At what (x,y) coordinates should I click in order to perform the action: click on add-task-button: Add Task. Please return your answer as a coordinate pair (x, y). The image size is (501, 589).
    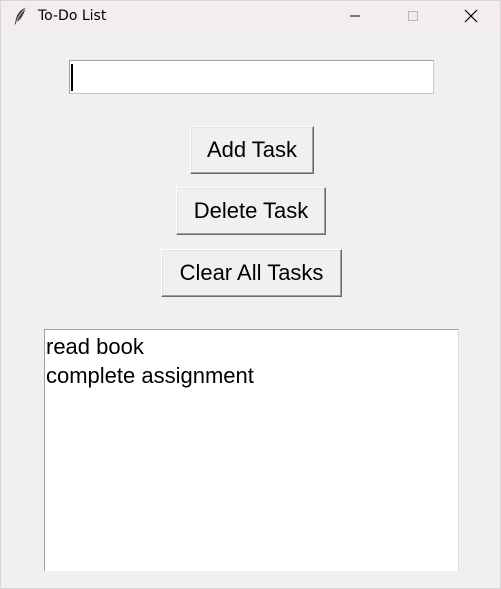
    Looking at the image, I should click on (252, 150).